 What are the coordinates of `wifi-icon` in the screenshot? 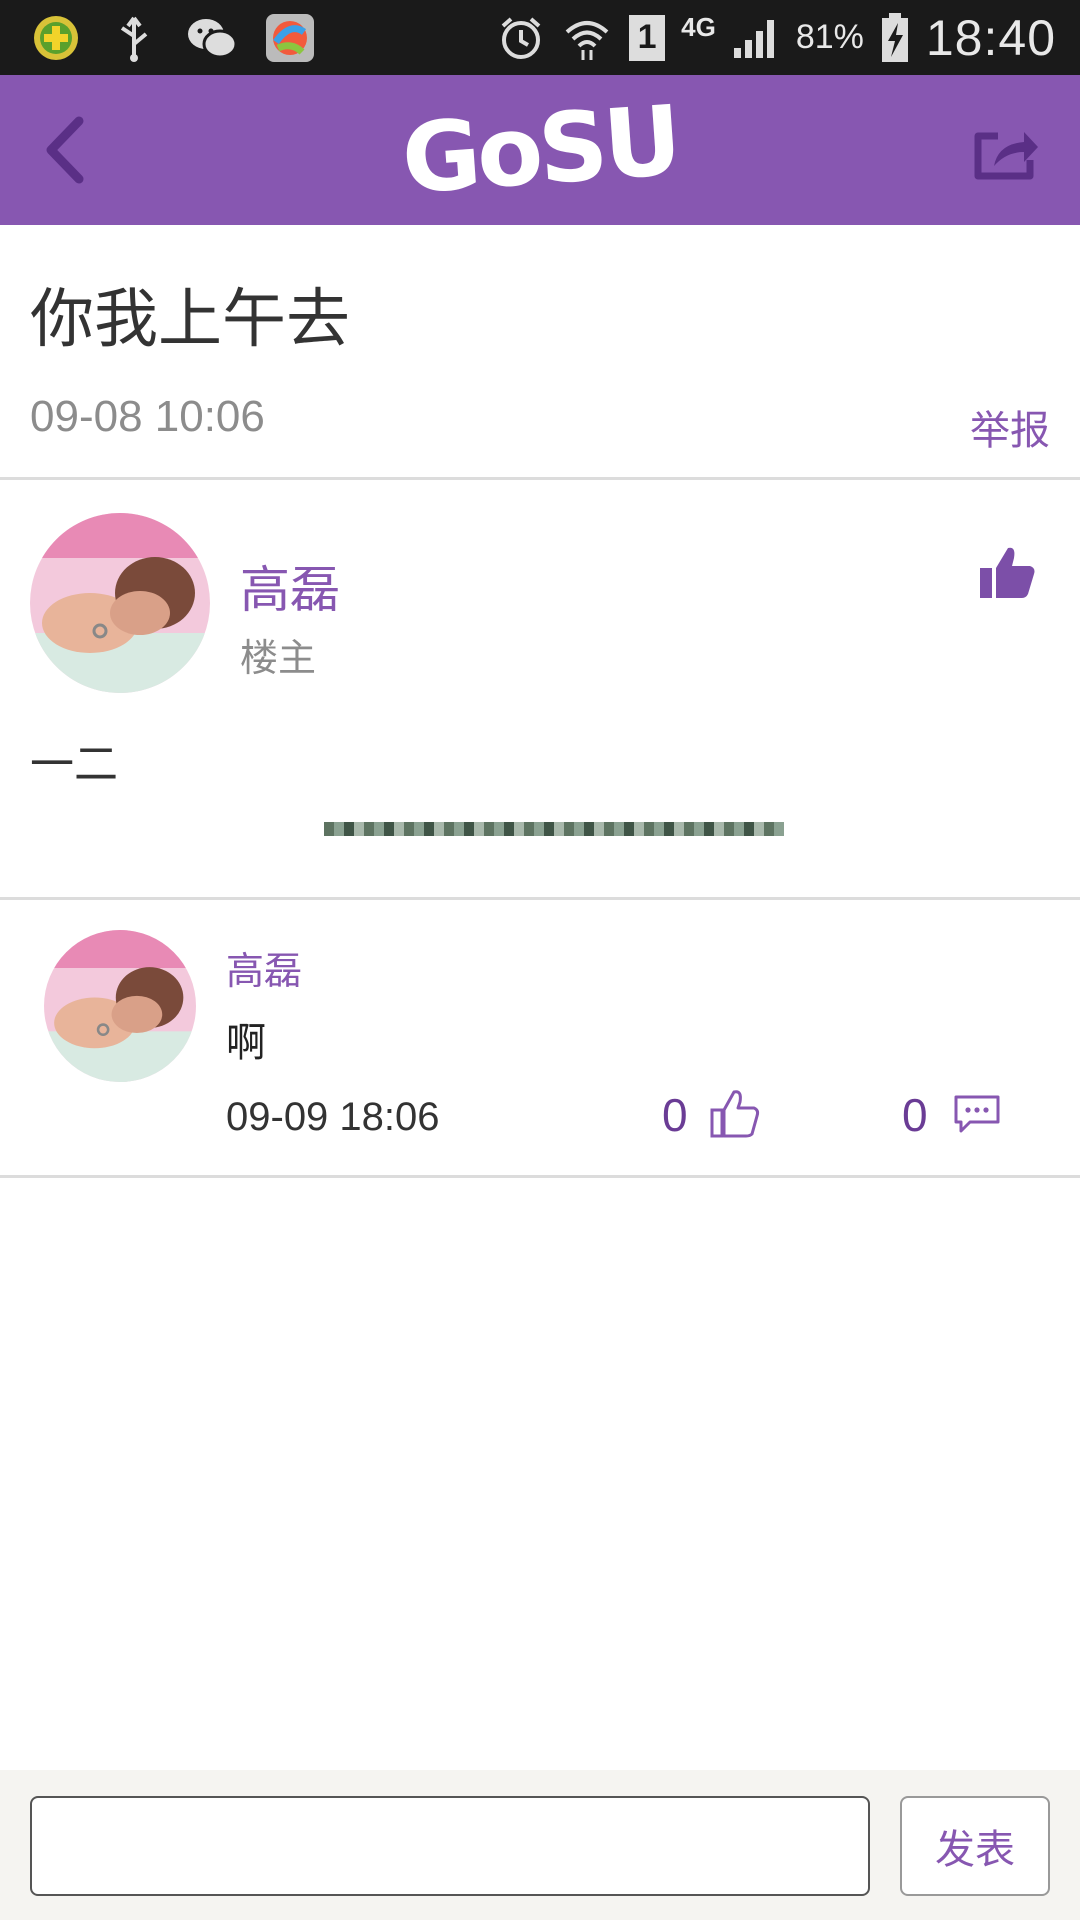 It's located at (587, 38).